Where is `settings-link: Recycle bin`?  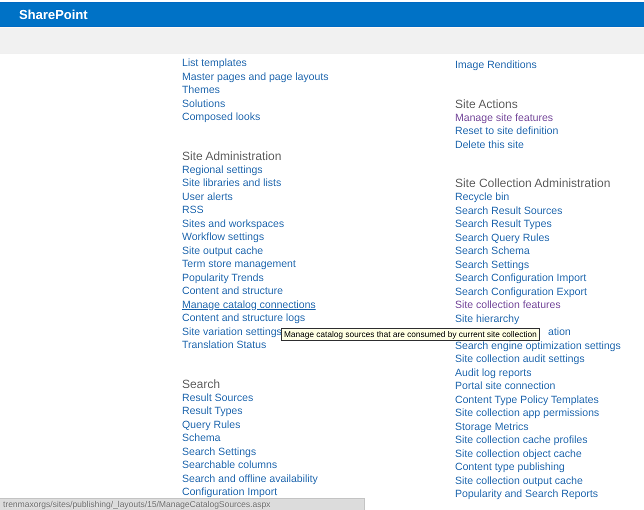 settings-link: Recycle bin is located at coordinates (482, 197).